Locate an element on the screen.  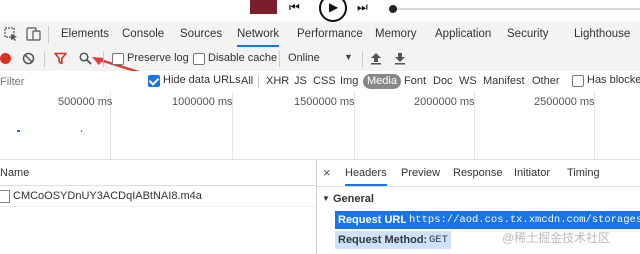
tab-headers: Headers is located at coordinates (366, 173).